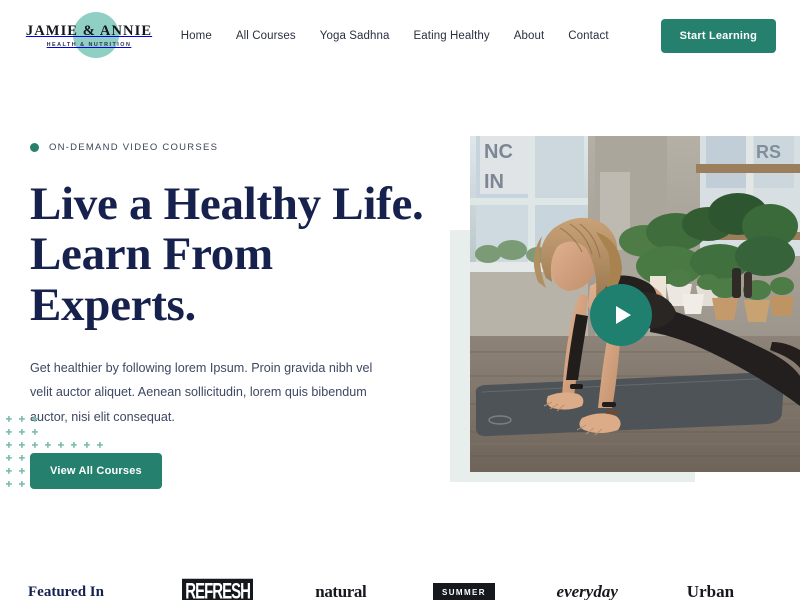 The height and width of the screenshot is (600, 800). I want to click on svg-text: NC, so click(498, 152).